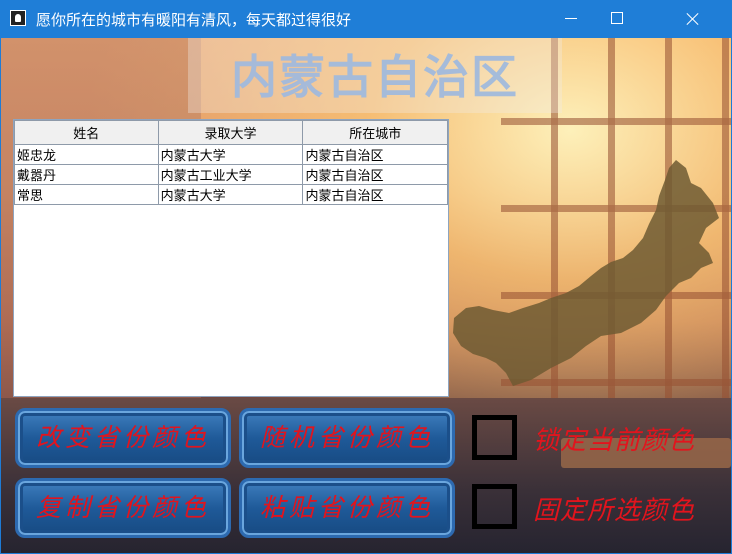 The image size is (732, 554). I want to click on cell-name: 戴嚣丹, so click(86, 174).